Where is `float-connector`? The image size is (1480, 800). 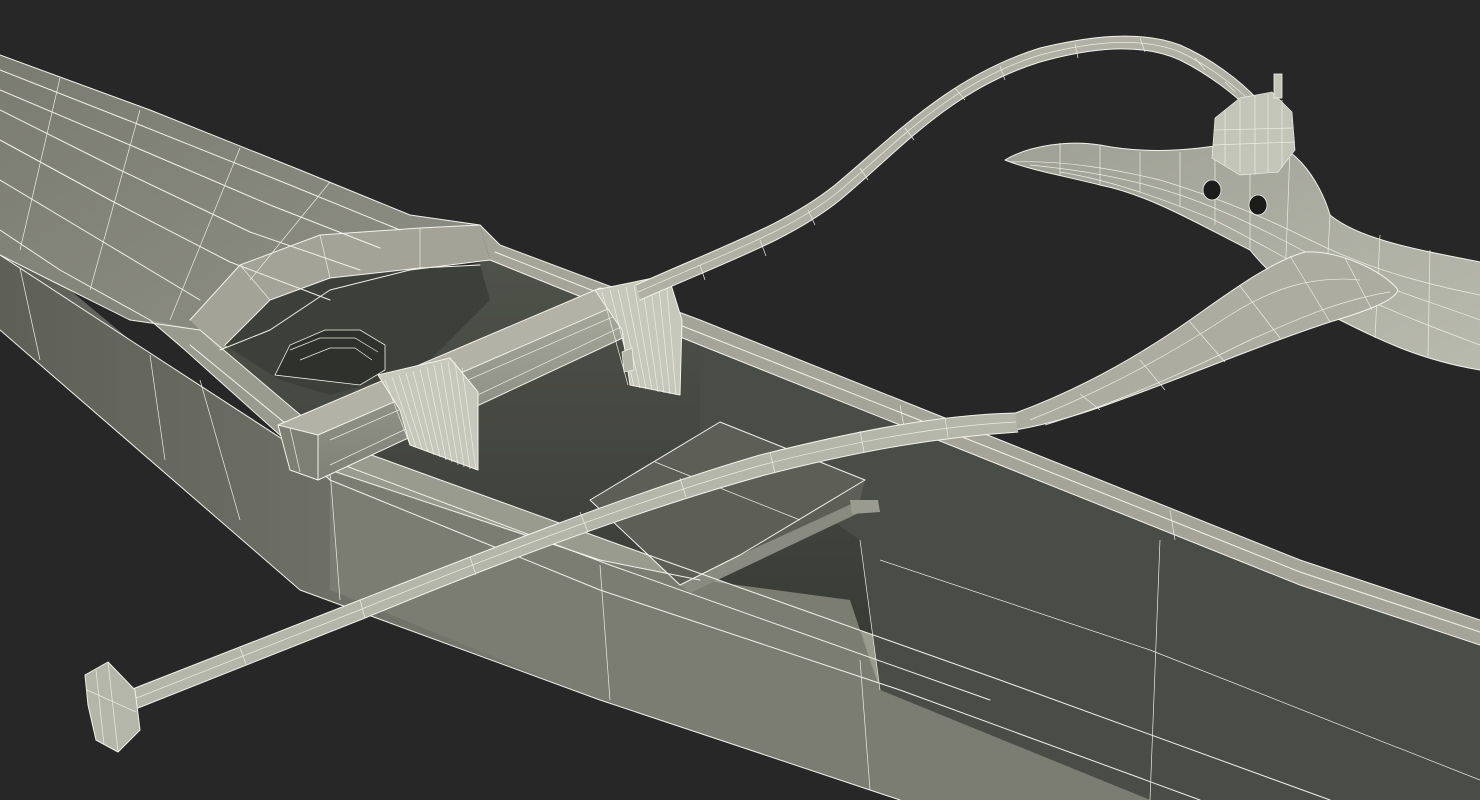 float-connector is located at coordinates (1253, 133).